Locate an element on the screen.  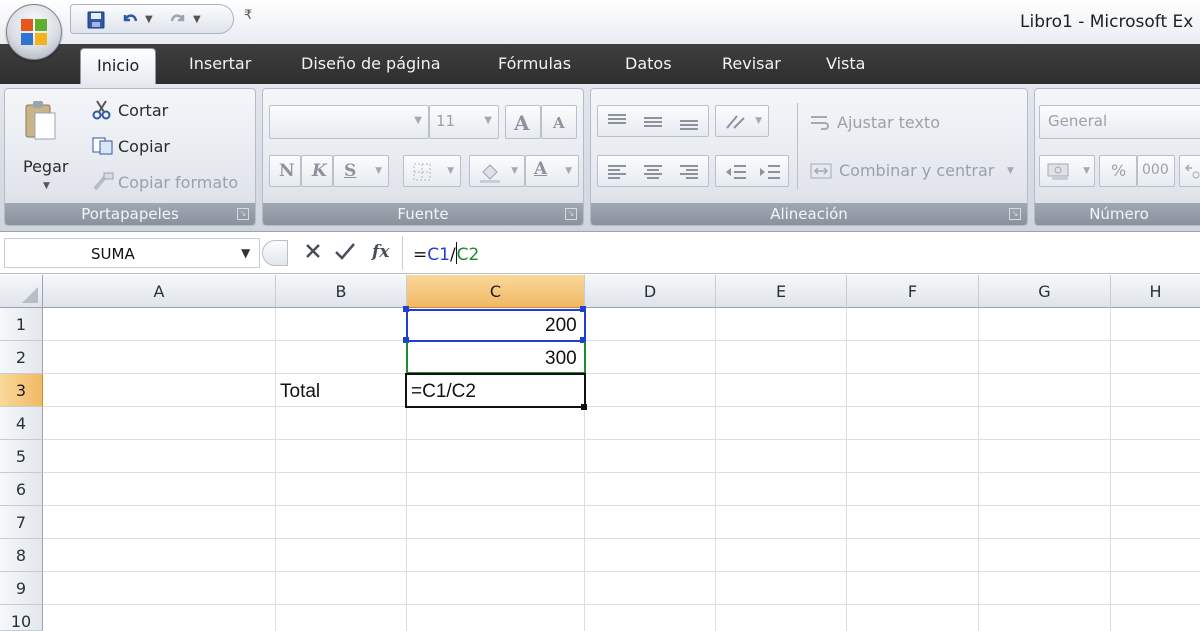
align-right-icon is located at coordinates (689, 174).